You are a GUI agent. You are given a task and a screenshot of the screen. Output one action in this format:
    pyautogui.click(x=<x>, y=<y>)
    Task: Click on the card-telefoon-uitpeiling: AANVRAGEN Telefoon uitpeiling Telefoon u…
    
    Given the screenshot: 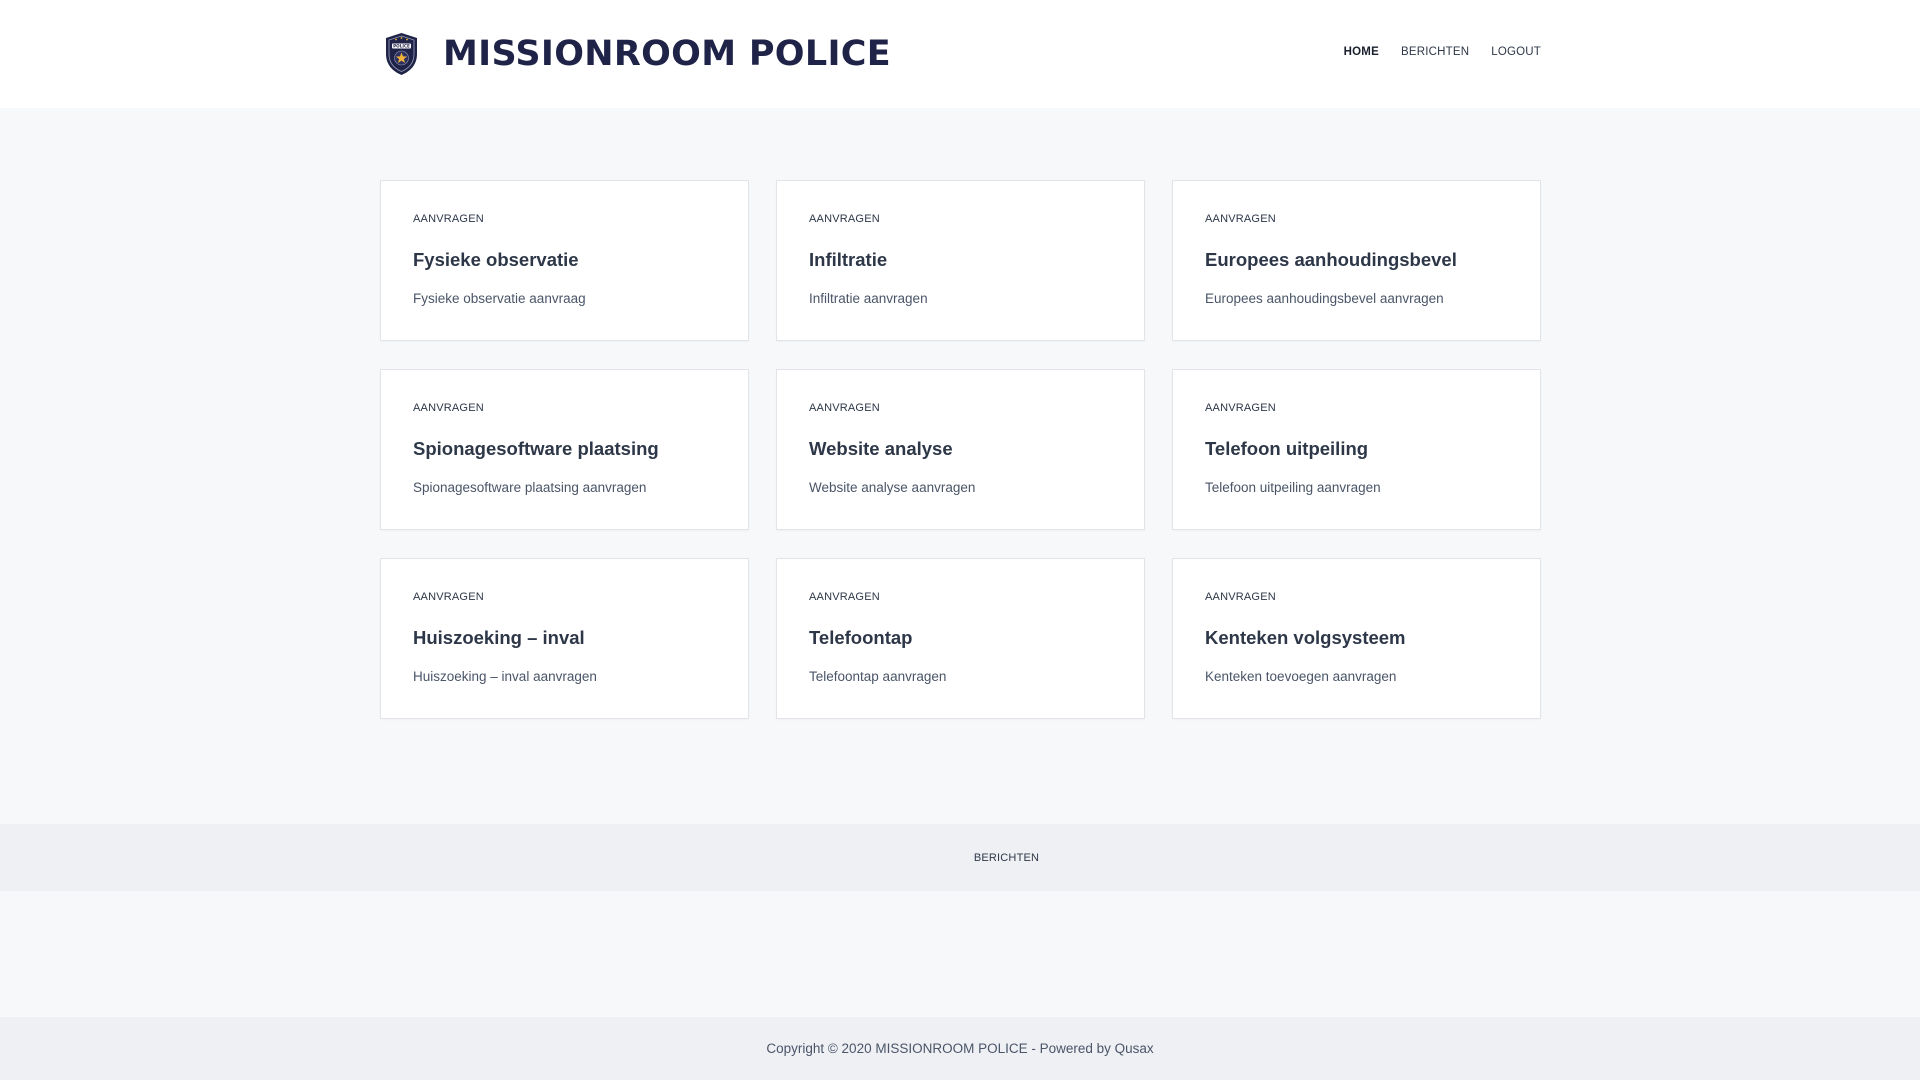 What is the action you would take?
    pyautogui.click(x=1356, y=449)
    